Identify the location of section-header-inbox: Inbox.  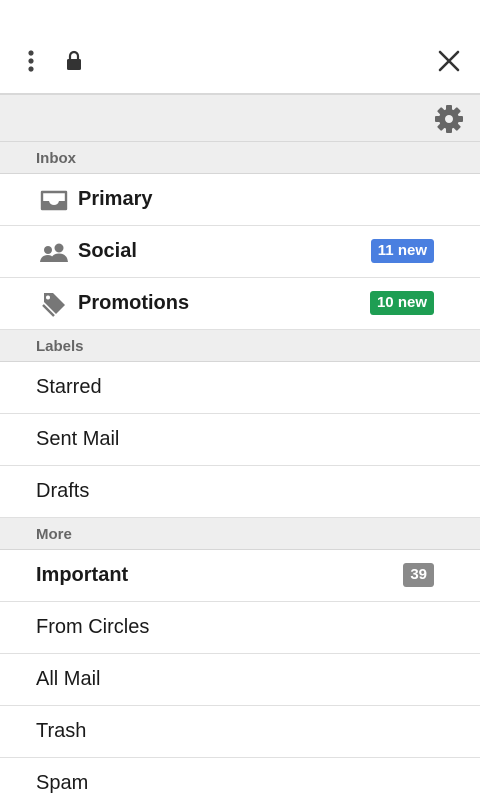
(240, 158).